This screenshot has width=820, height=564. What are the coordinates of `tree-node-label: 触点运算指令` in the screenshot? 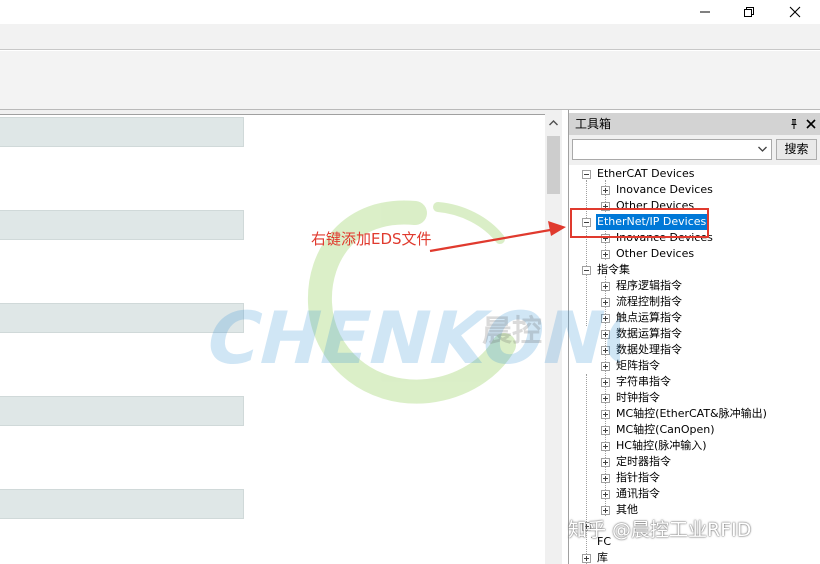 It's located at (649, 317).